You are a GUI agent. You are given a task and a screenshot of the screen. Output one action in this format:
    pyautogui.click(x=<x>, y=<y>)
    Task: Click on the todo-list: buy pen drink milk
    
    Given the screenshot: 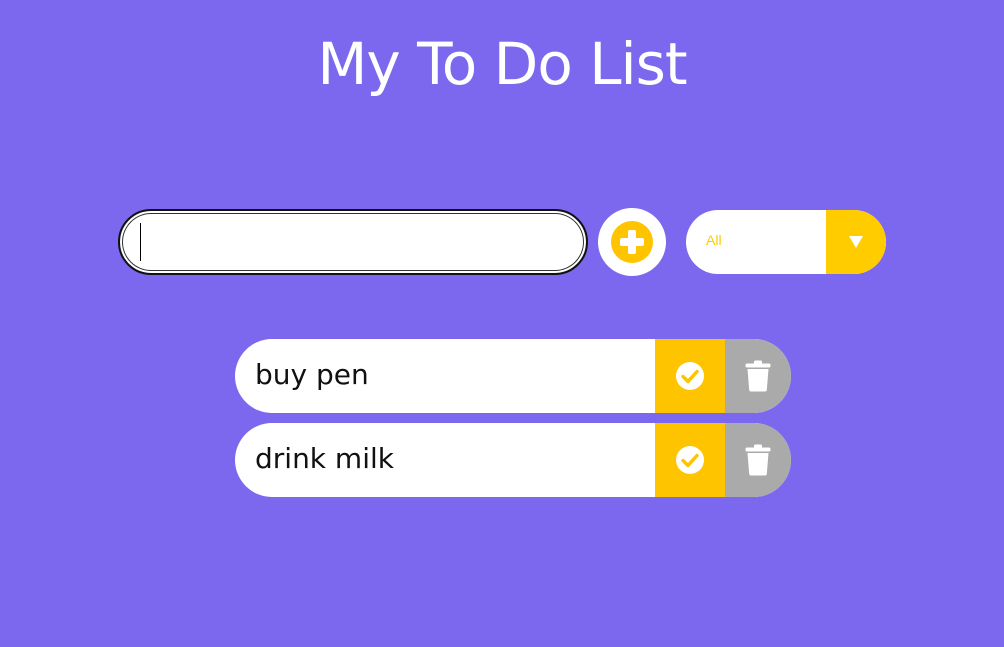 What is the action you would take?
    pyautogui.click(x=513, y=423)
    